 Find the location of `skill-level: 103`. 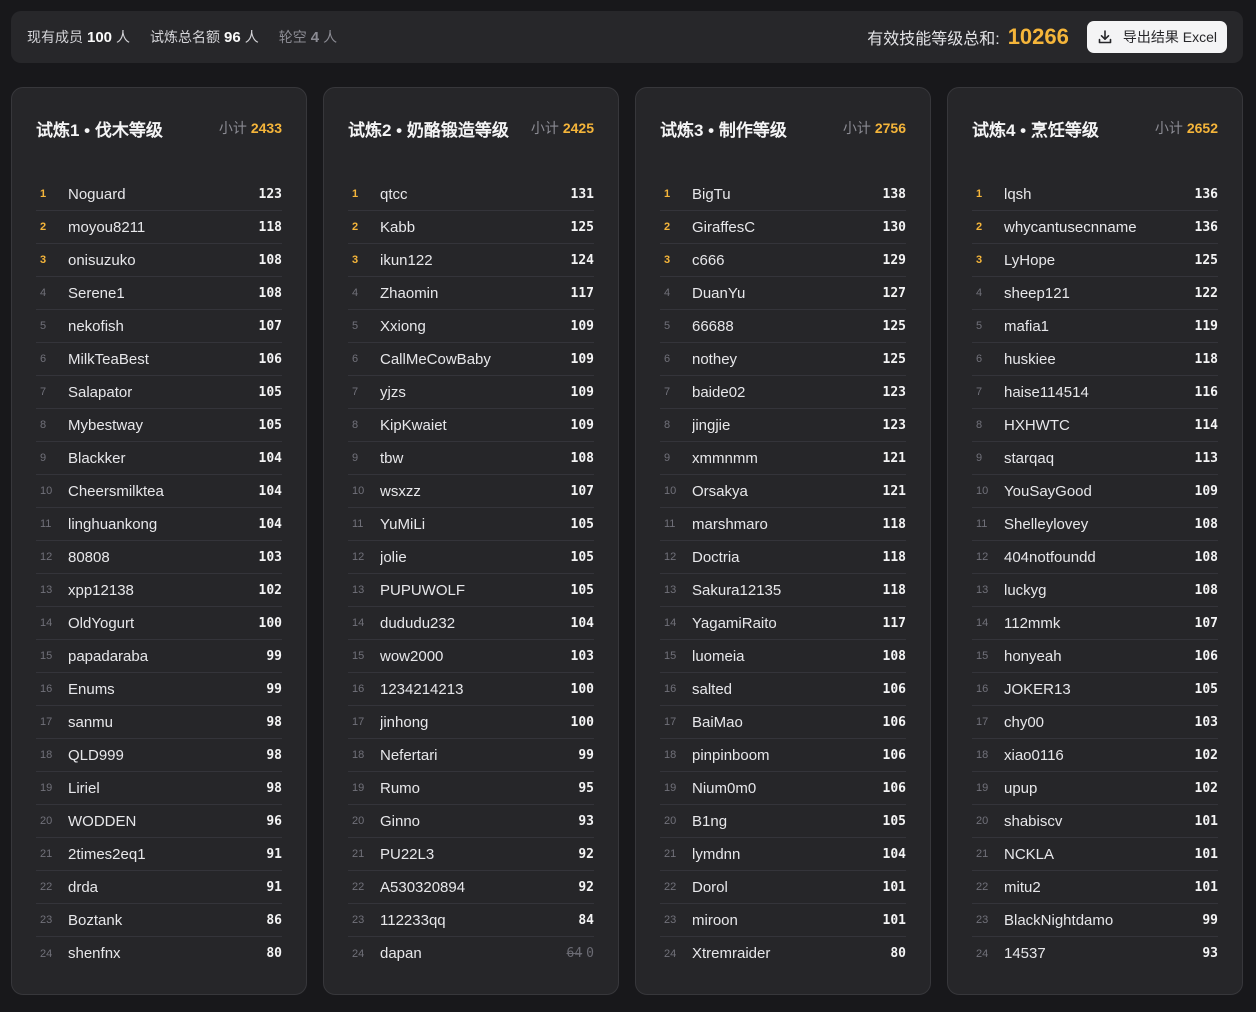

skill-level: 103 is located at coordinates (270, 557).